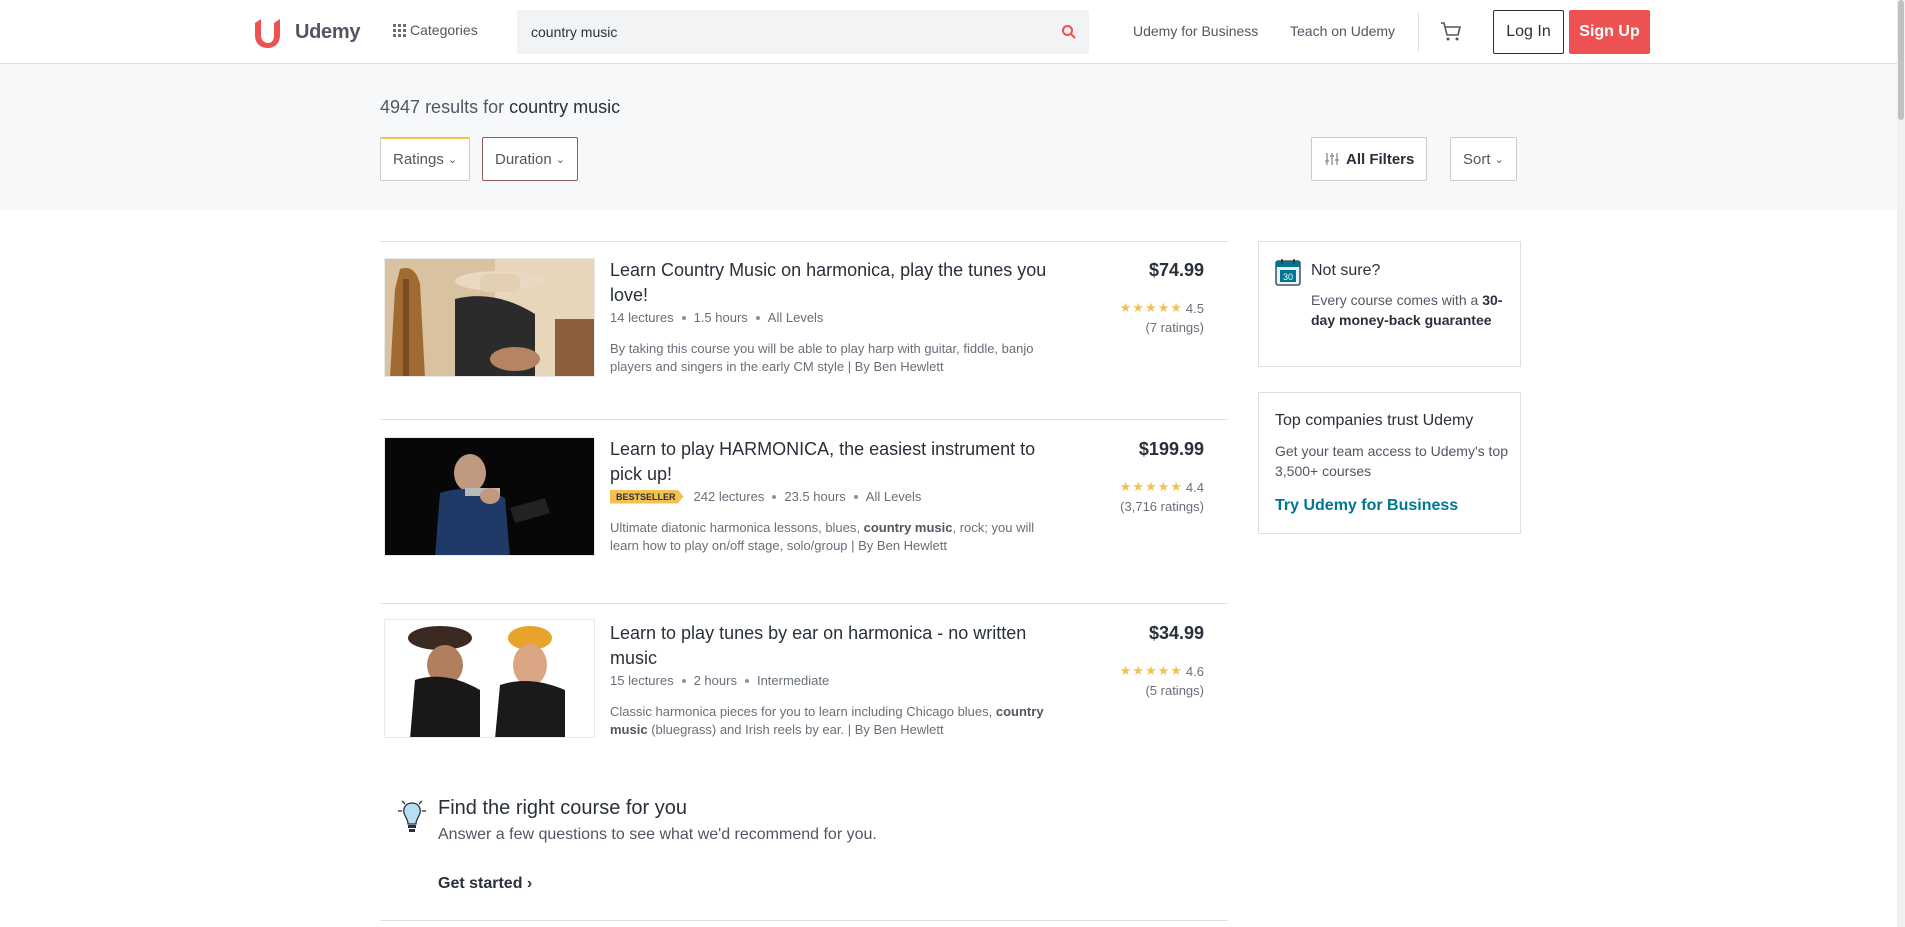 The image size is (1905, 927). I want to click on logo-text: Udemy, so click(328, 31).